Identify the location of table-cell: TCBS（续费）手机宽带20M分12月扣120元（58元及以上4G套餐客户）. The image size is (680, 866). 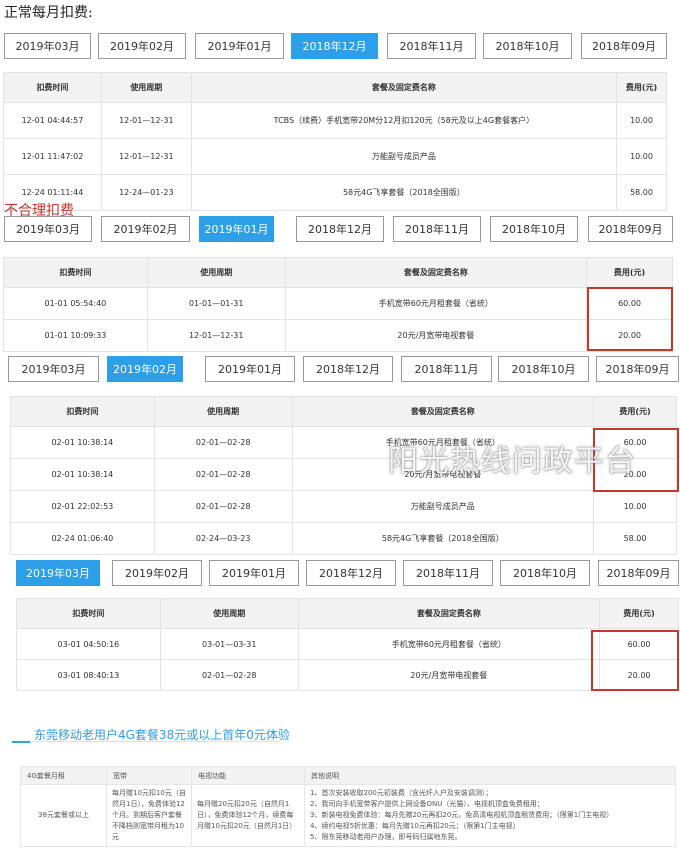
(404, 120).